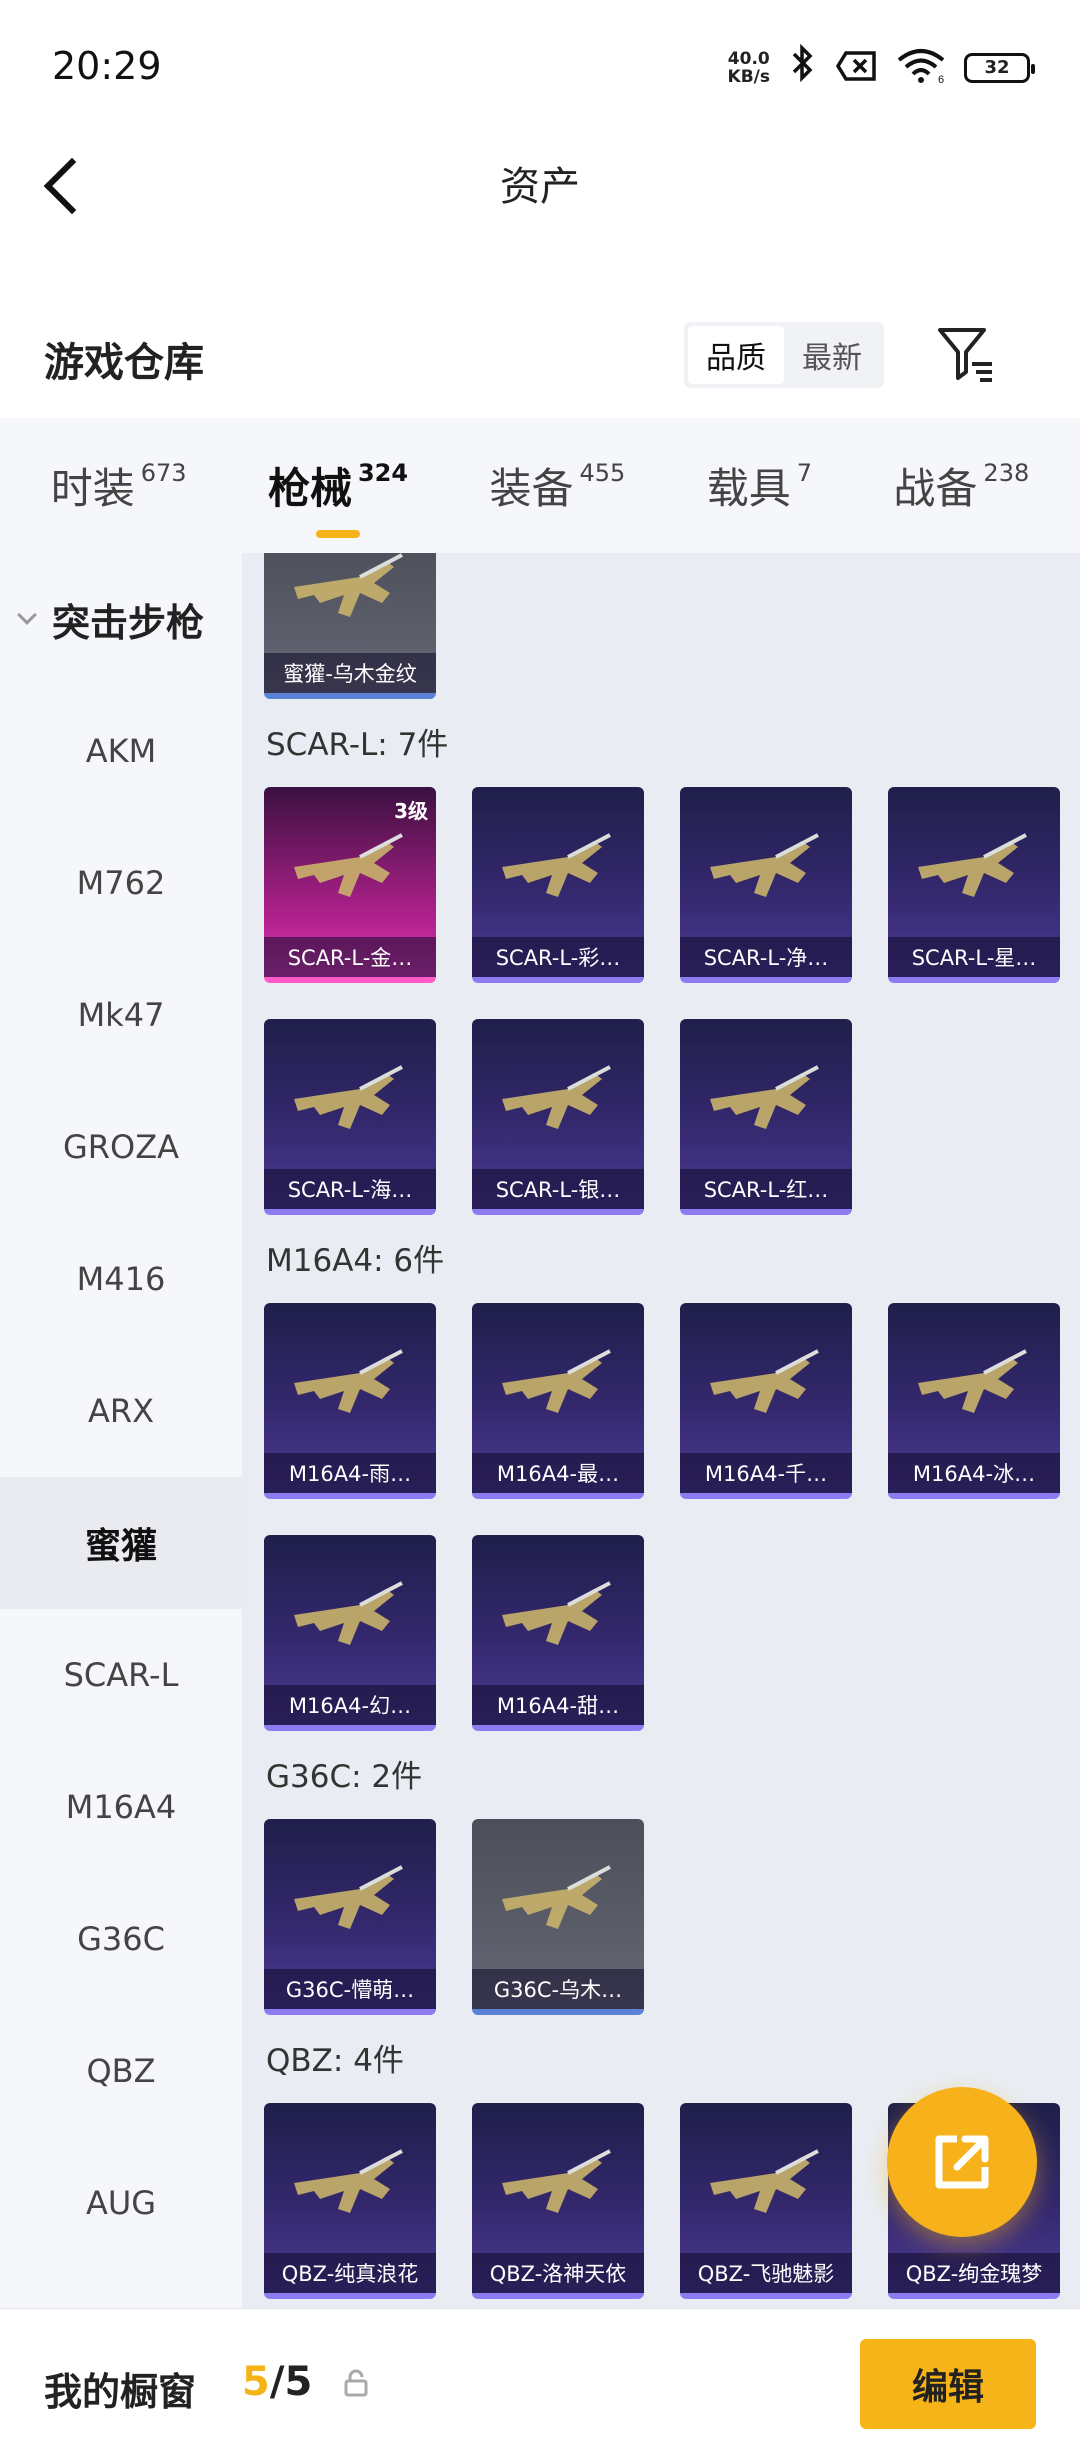 The width and height of the screenshot is (1080, 2460). I want to click on wifi-icon: 6, so click(921, 68).